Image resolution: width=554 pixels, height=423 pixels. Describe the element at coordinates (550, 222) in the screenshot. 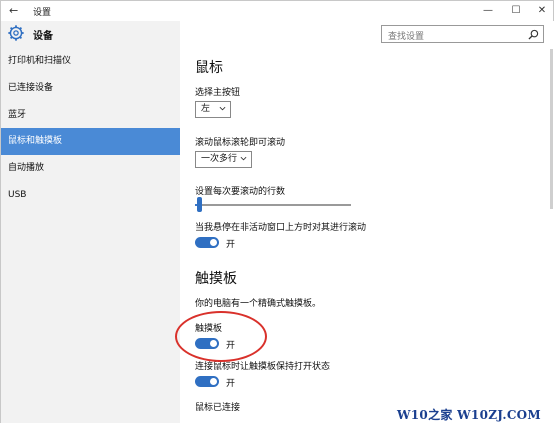

I see `scrollbar` at that location.